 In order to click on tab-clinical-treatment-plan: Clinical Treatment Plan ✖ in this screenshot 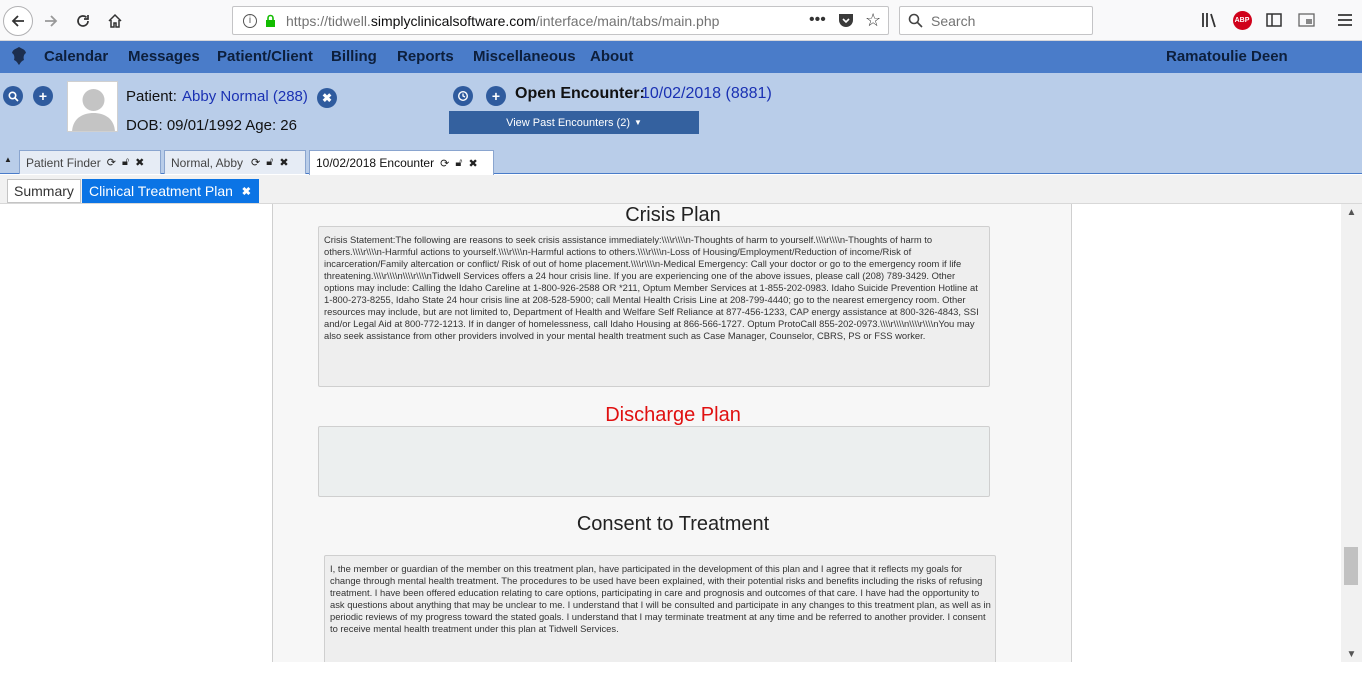, I will do `click(170, 191)`.